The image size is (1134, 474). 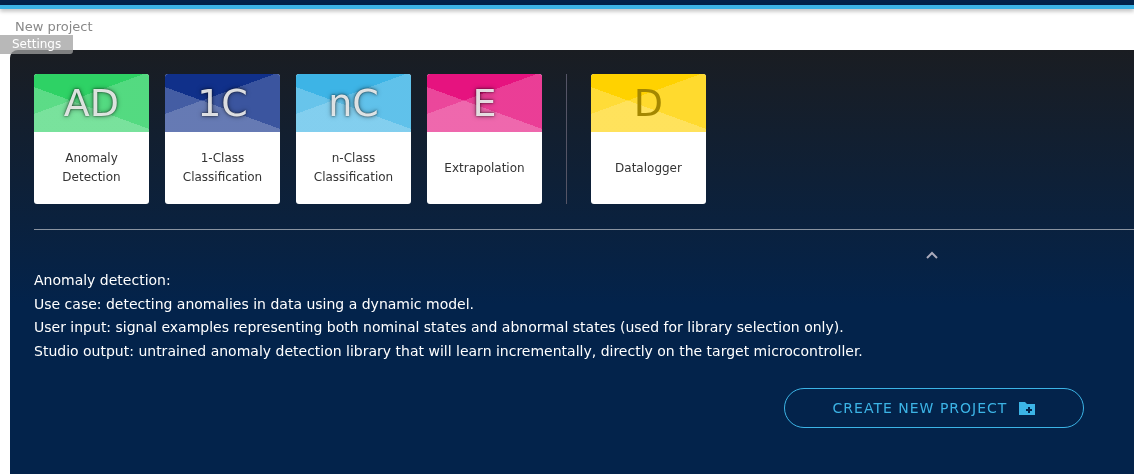 What do you see at coordinates (54, 26) in the screenshot?
I see `breadcrumb: New project` at bounding box center [54, 26].